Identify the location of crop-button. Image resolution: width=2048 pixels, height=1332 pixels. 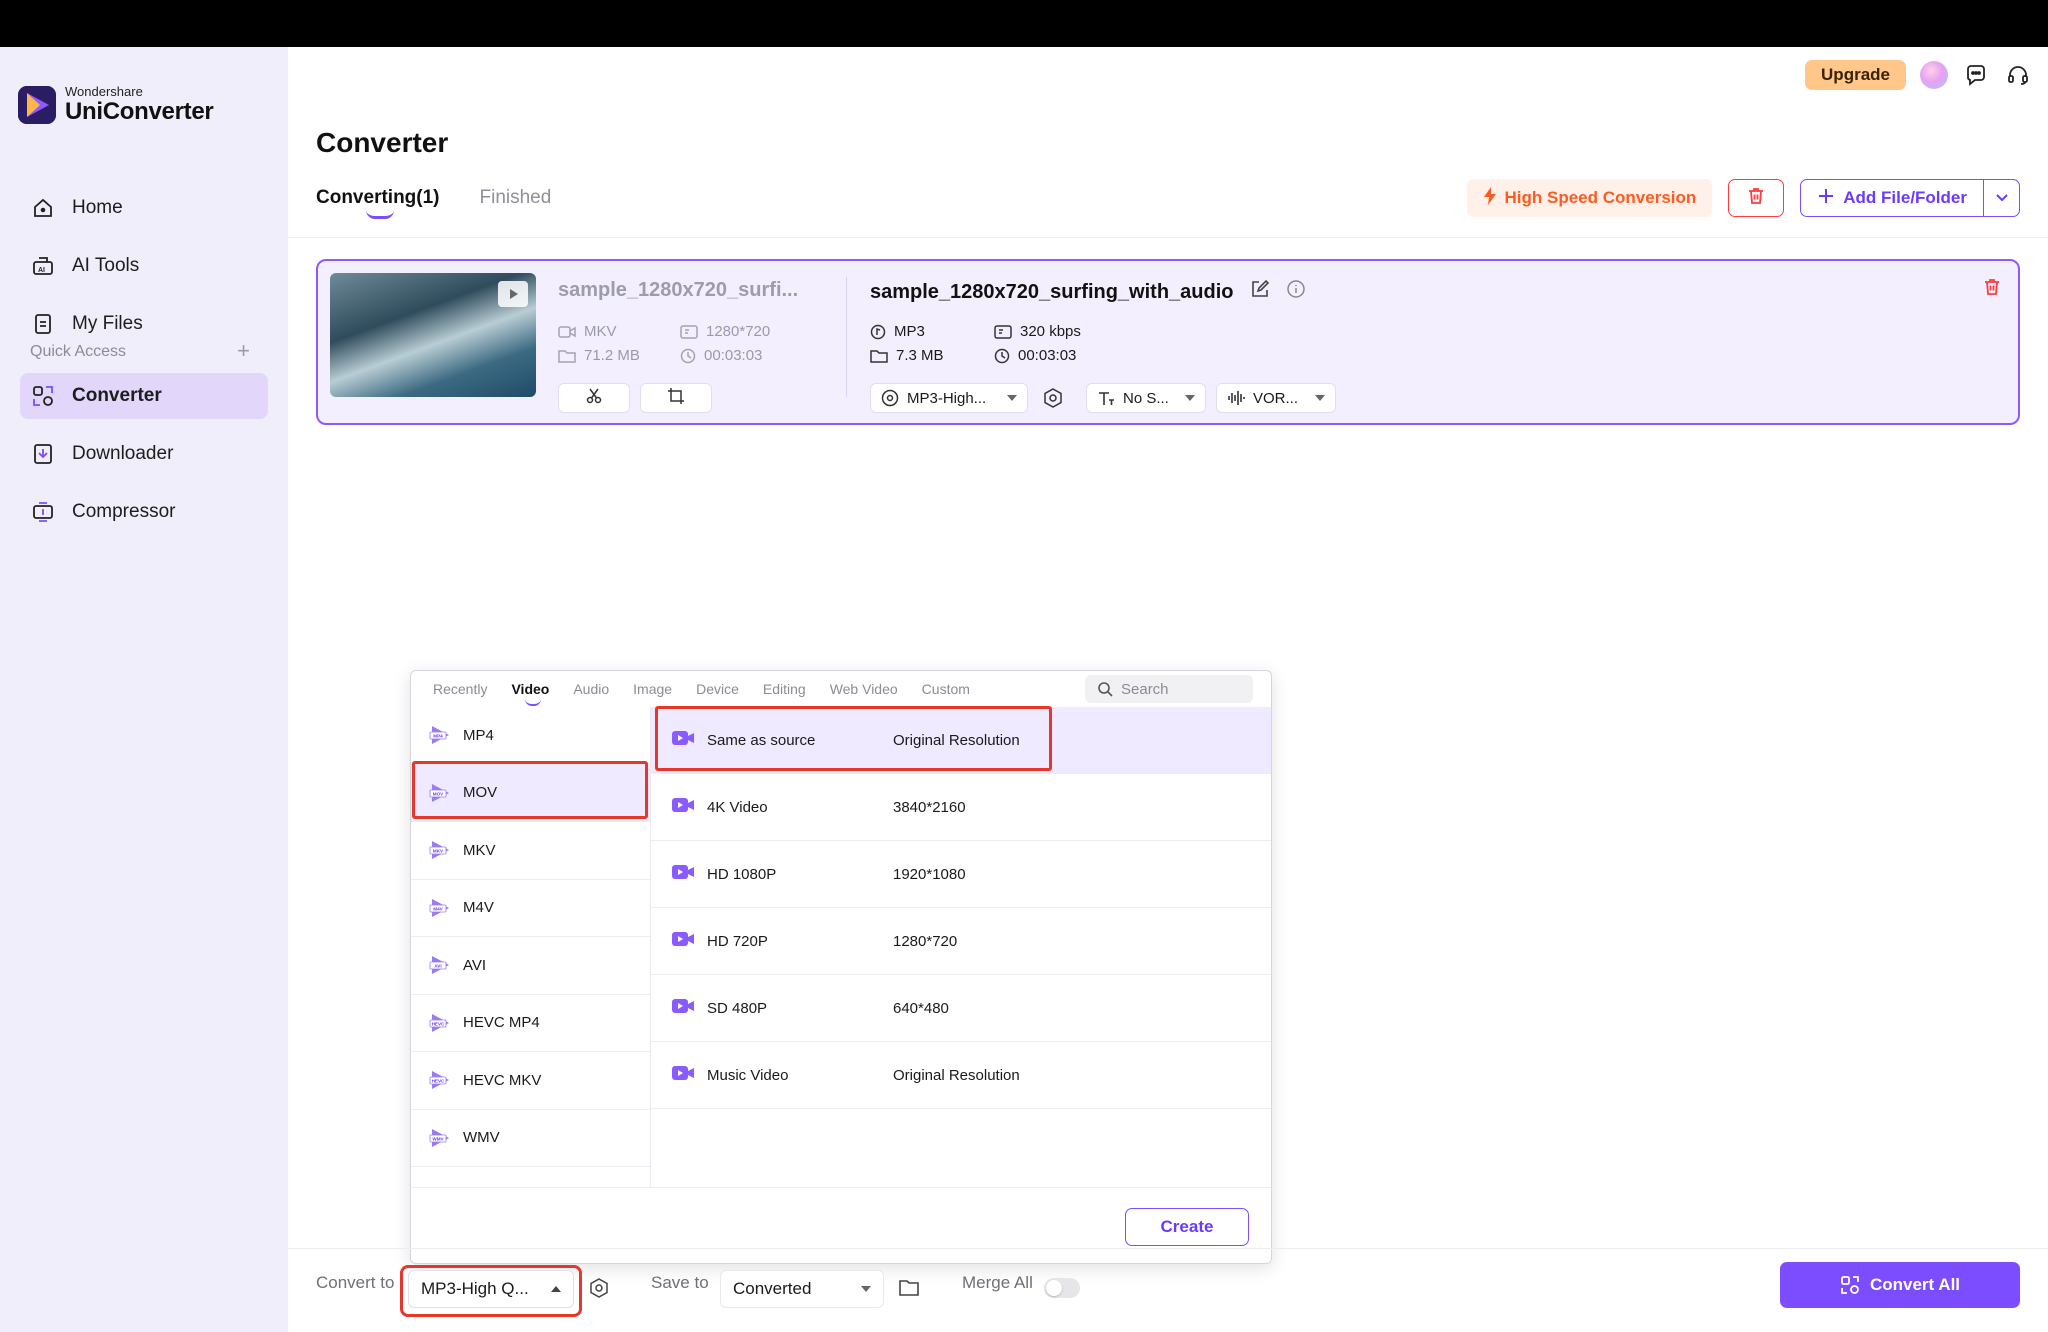
(676, 398).